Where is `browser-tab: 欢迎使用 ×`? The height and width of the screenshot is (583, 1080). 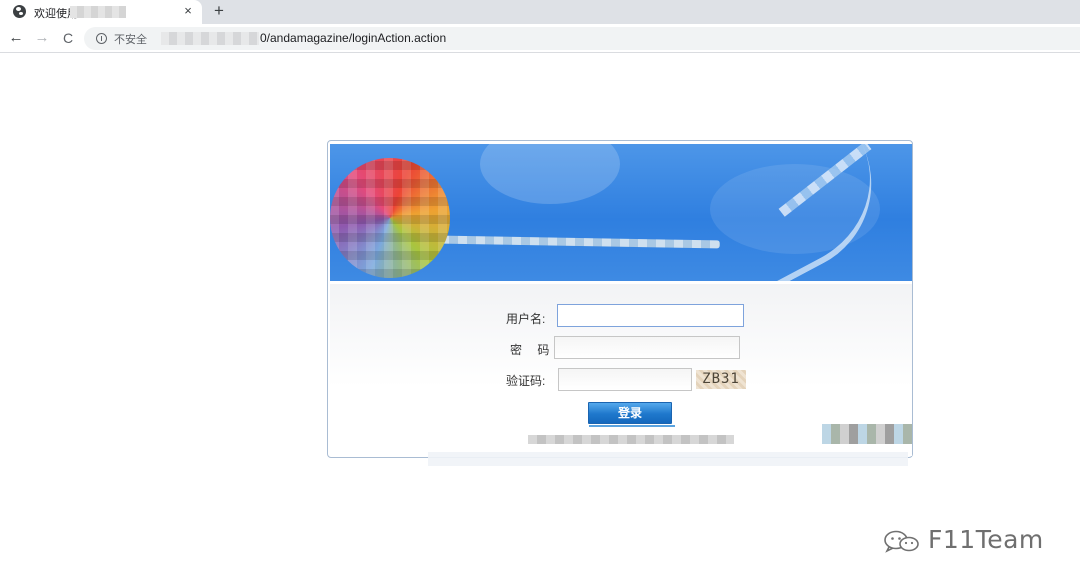
browser-tab: 欢迎使用 × is located at coordinates (101, 12).